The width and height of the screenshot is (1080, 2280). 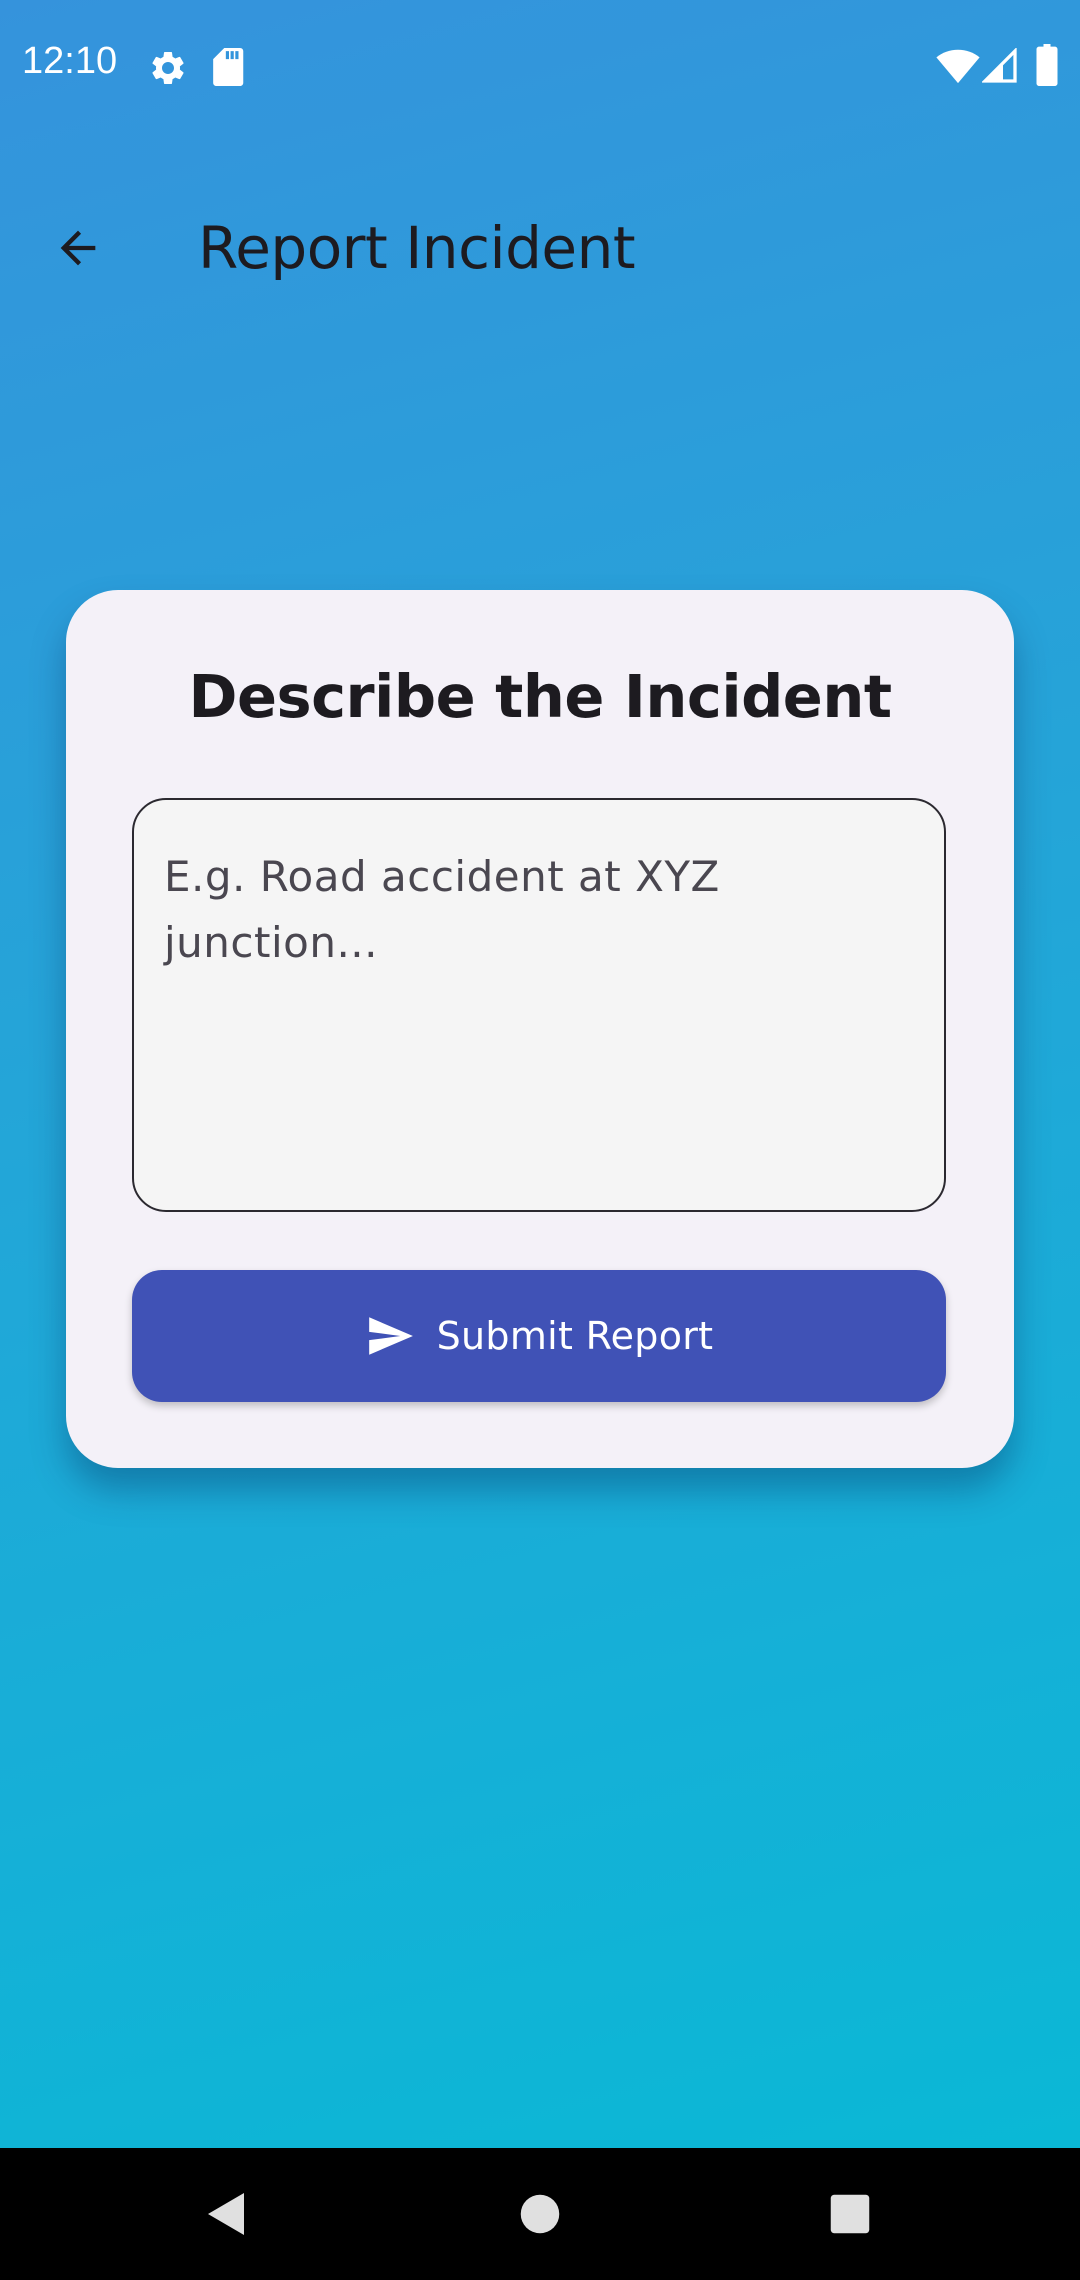 I want to click on send-icon, so click(x=390, y=1336).